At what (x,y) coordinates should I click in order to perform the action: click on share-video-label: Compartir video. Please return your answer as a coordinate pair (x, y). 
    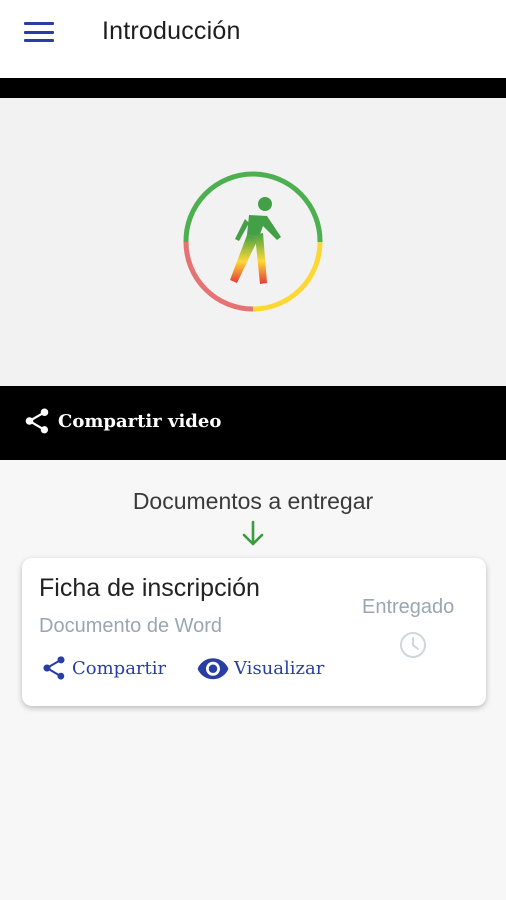
    Looking at the image, I should click on (140, 421).